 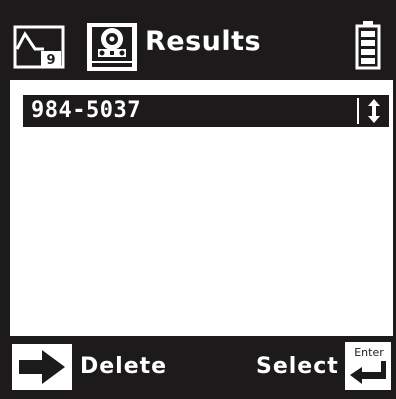 I want to click on right-arrow-icon, so click(x=42, y=367).